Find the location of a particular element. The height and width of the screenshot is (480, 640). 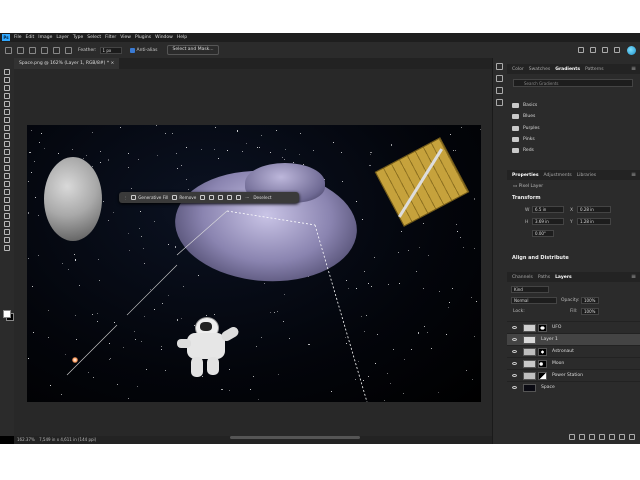

artboard-tool-icon is located at coordinates (7, 80).